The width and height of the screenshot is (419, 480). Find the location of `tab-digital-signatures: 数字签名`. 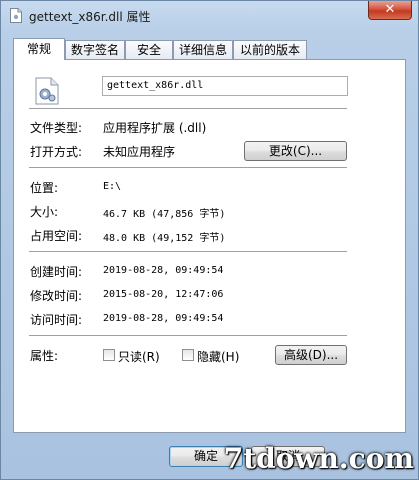

tab-digital-signatures: 数字签名 is located at coordinates (95, 49).